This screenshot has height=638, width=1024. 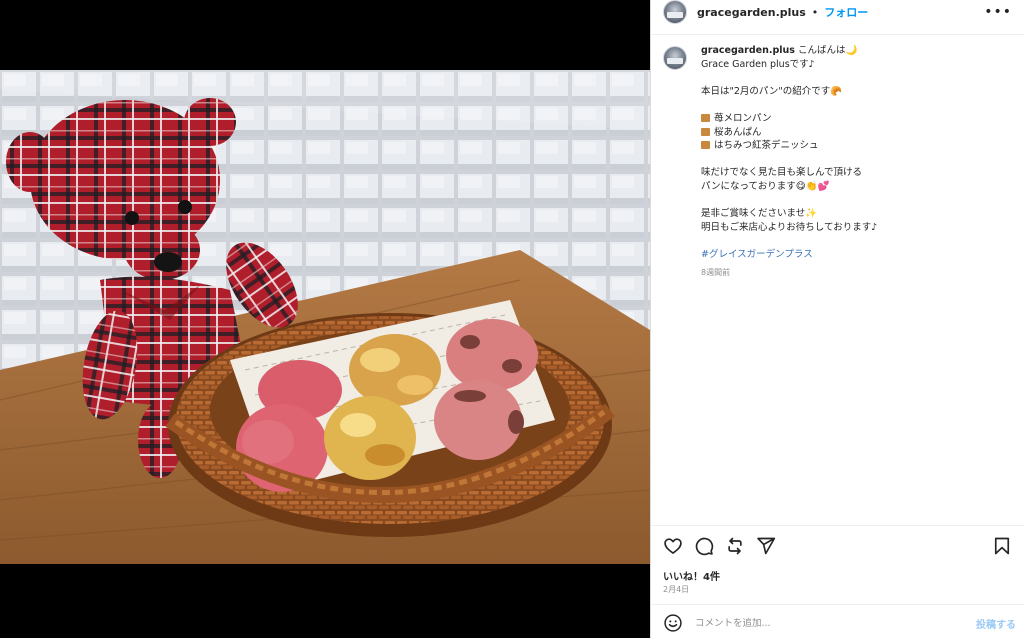 I want to click on header-divider, so click(x=837, y=34).